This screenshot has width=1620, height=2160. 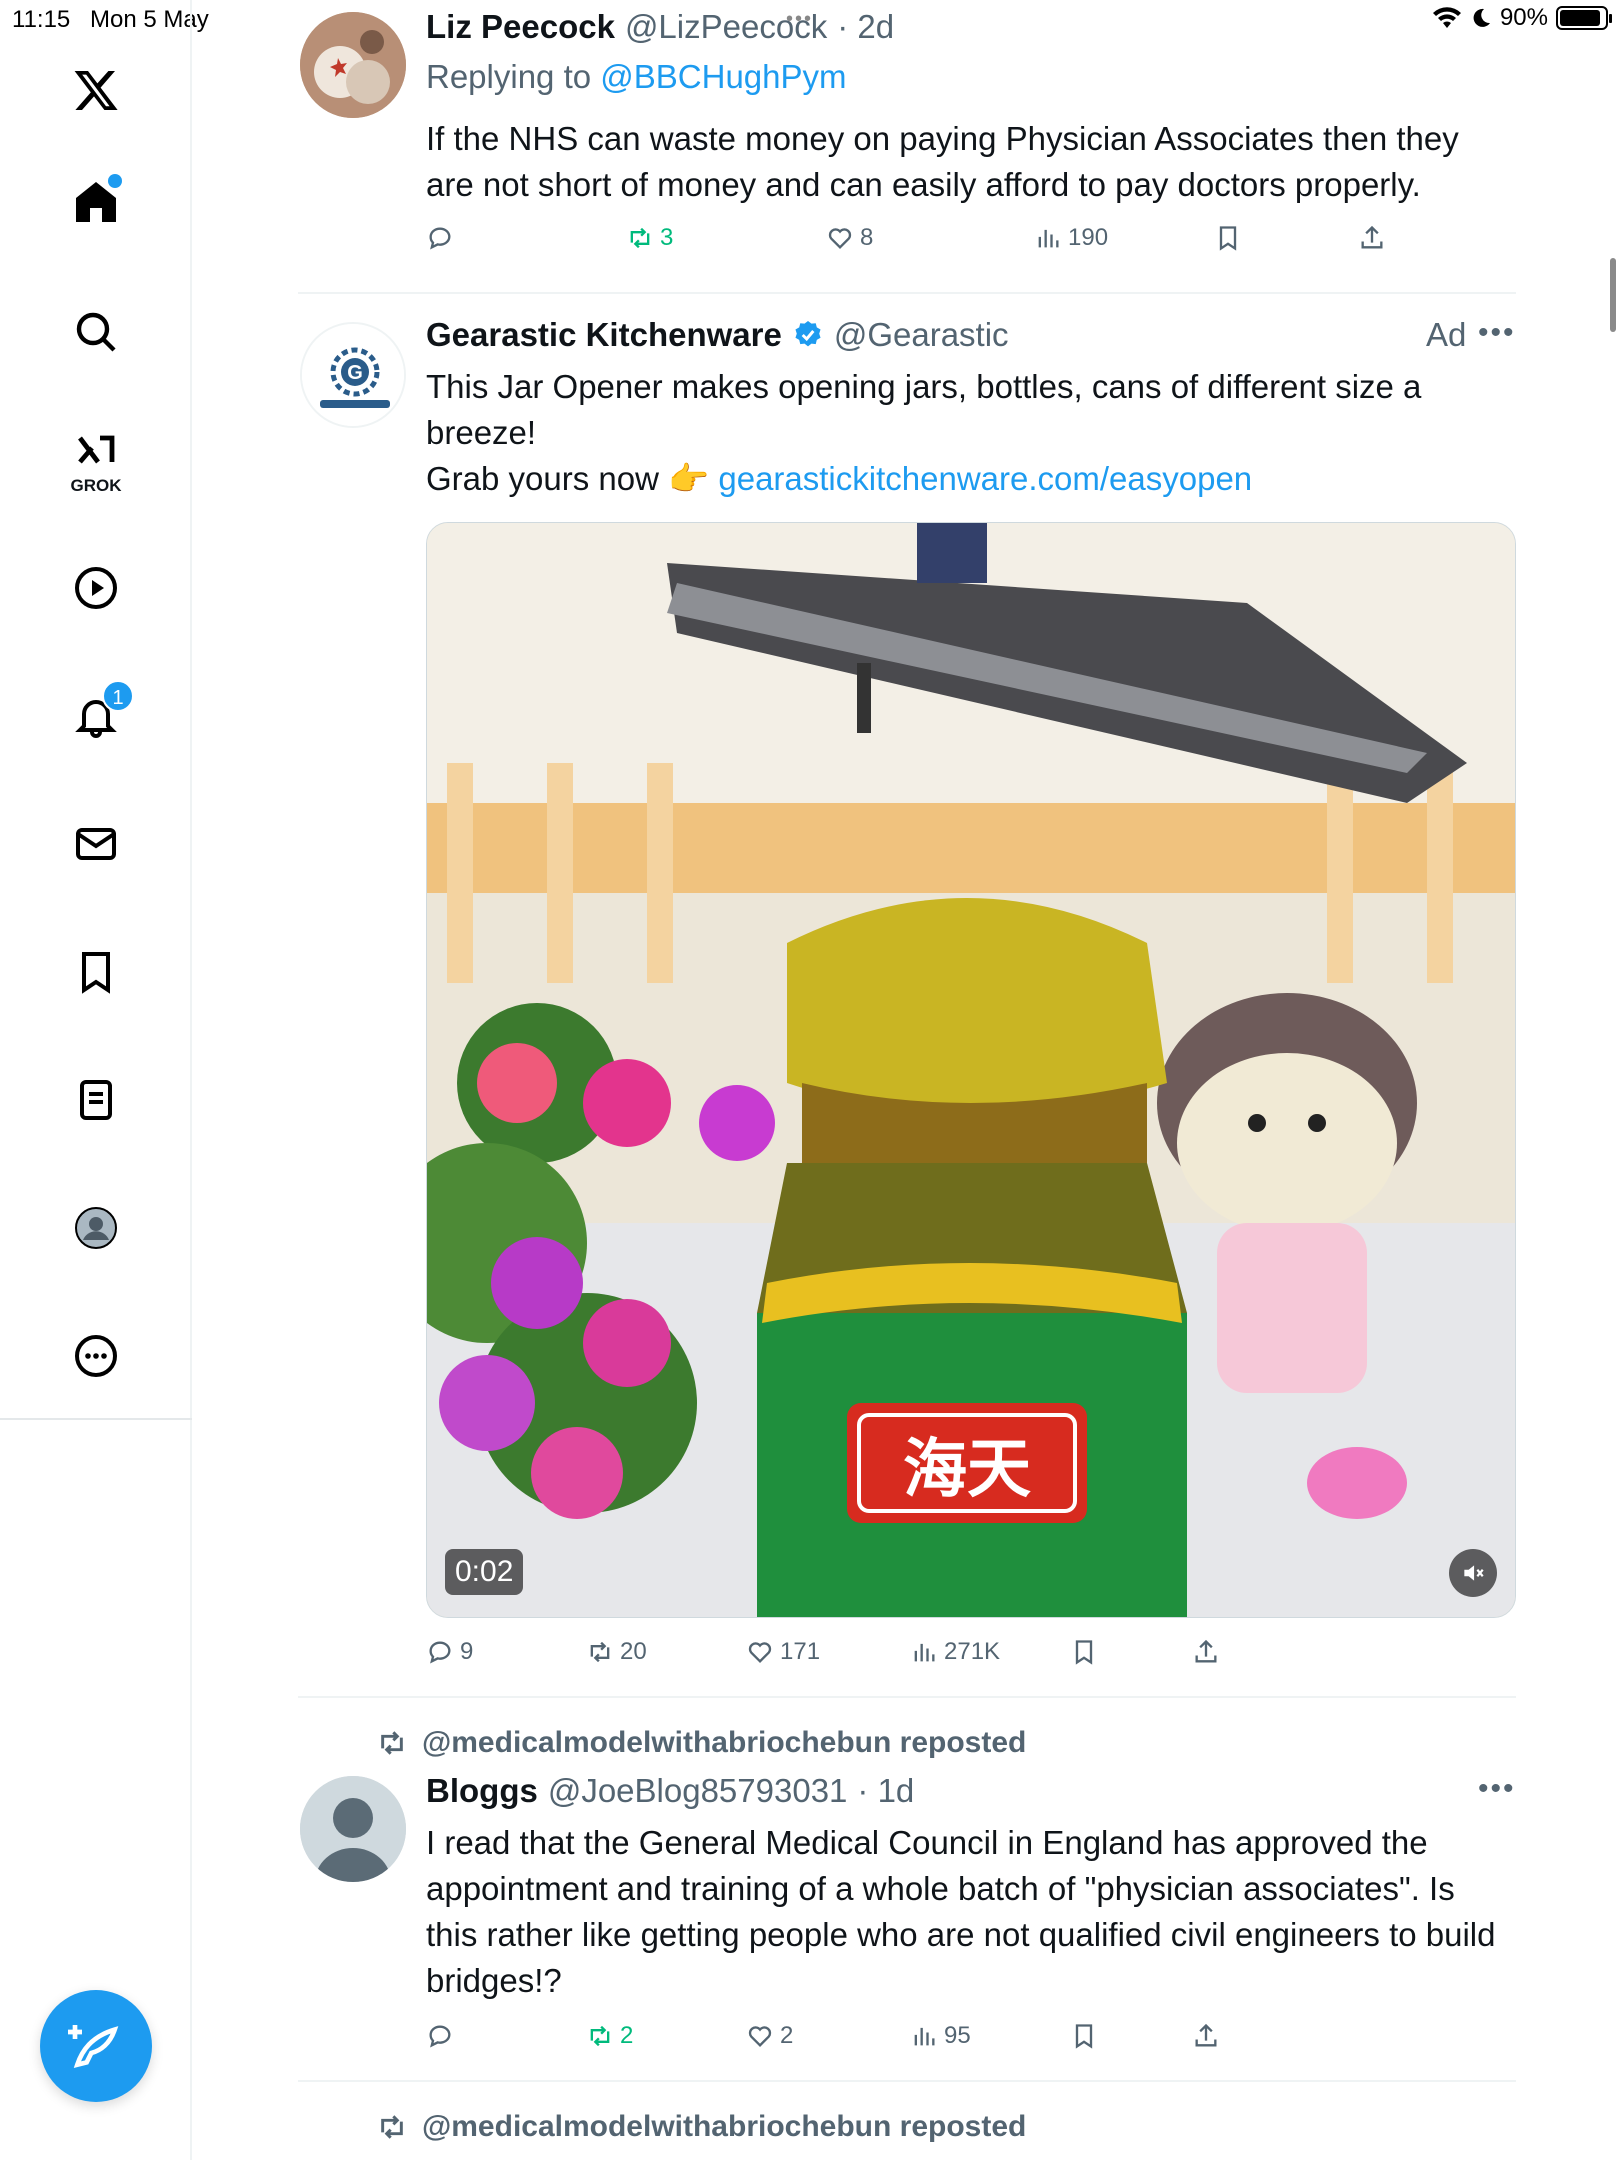 I want to click on like-button: 8, so click(x=849, y=238).